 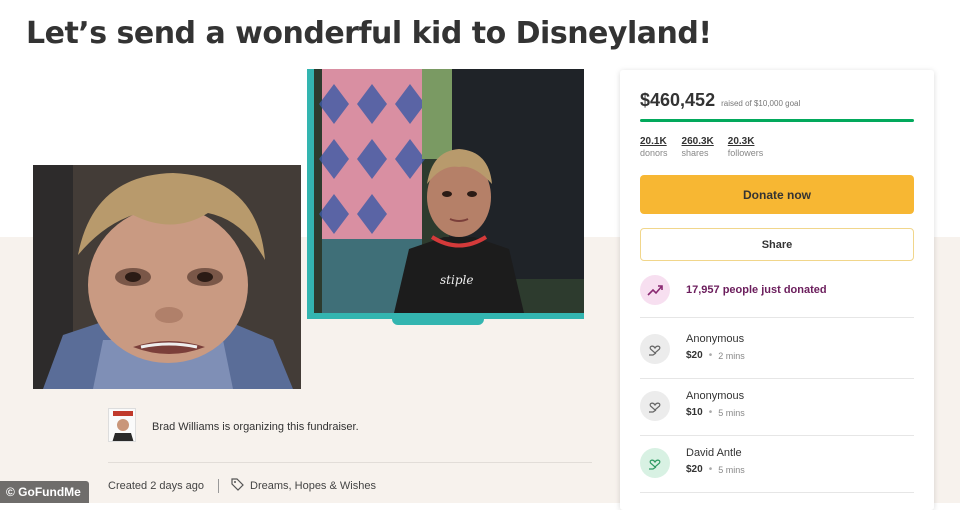 What do you see at coordinates (654, 153) in the screenshot?
I see `stat-donors-label: donors` at bounding box center [654, 153].